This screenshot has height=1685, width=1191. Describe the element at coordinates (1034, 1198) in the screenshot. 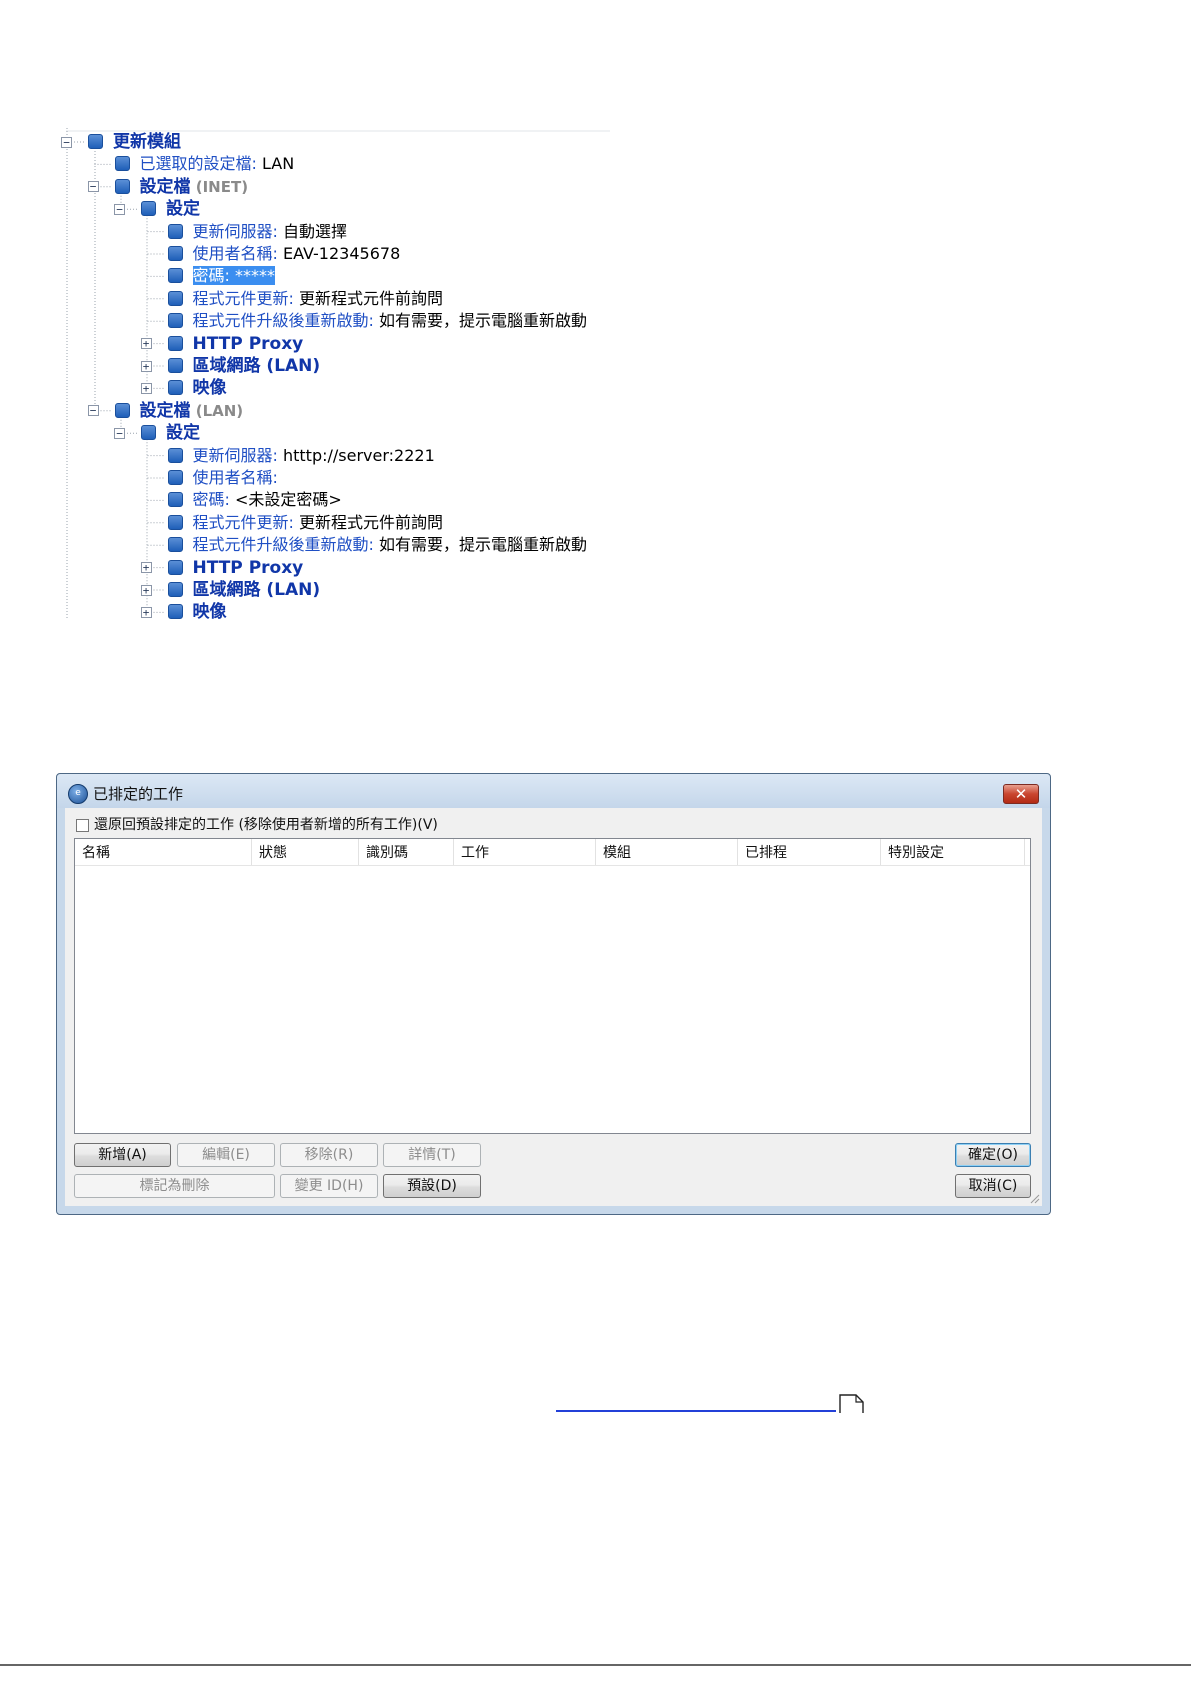

I see `resize-grip-icon` at that location.